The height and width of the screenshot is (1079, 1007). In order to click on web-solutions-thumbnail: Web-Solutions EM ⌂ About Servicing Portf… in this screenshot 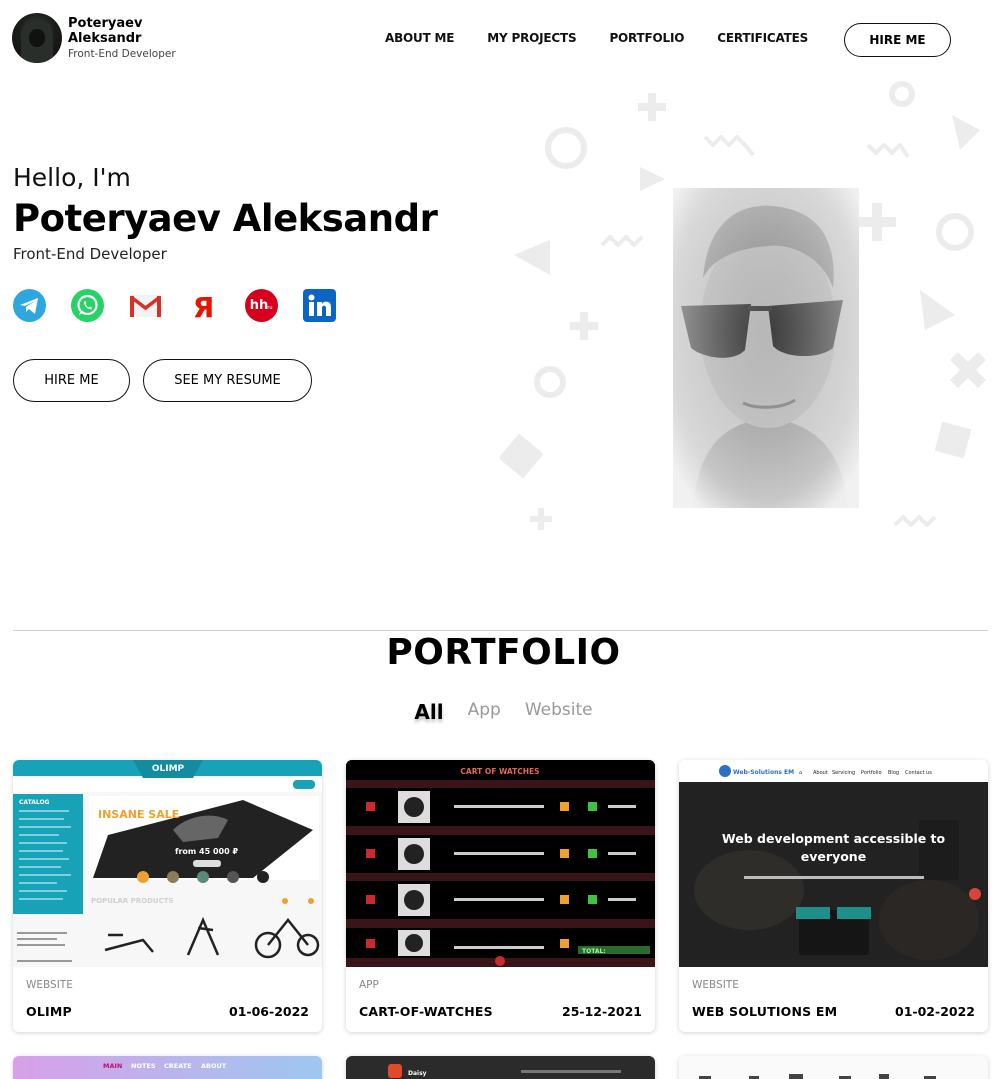, I will do `click(833, 863)`.